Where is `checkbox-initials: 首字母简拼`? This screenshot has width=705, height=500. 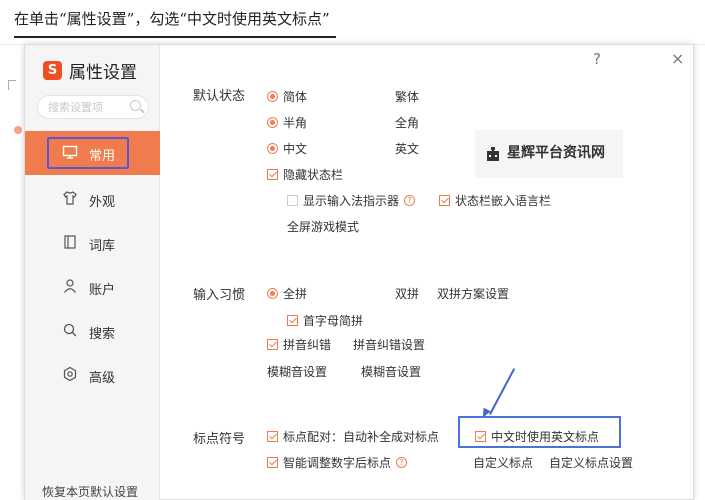
checkbox-initials: 首字母简拼 is located at coordinates (325, 320).